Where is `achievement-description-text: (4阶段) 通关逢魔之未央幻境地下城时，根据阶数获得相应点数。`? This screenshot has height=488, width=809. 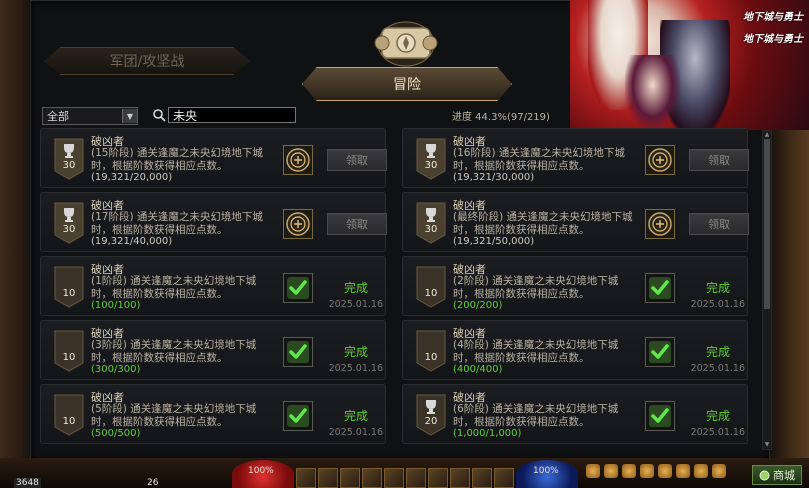
achievement-description-text: (4阶段) 通关逢魔之未央幻境地下城时，根据阶数获得相应点数。 is located at coordinates (536, 351).